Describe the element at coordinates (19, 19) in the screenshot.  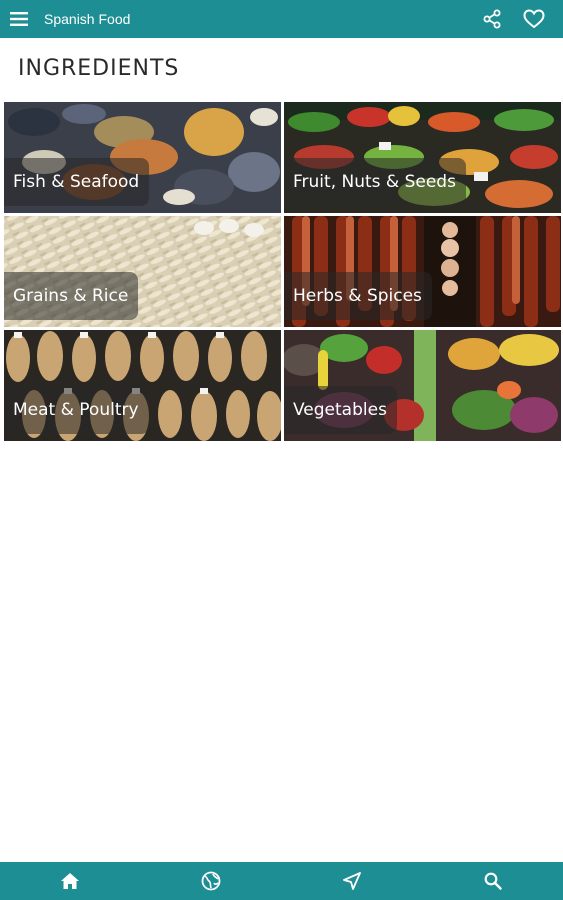
I see `hamburger-menu-icon` at that location.